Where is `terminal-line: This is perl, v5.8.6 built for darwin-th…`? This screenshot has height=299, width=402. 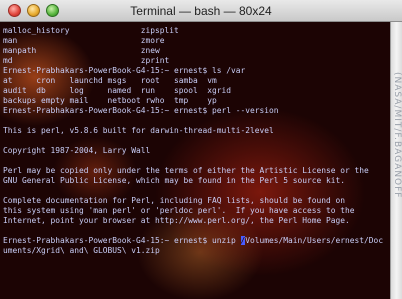 terminal-line: This is perl, v5.8.6 built for darwin-th… is located at coordinates (138, 130).